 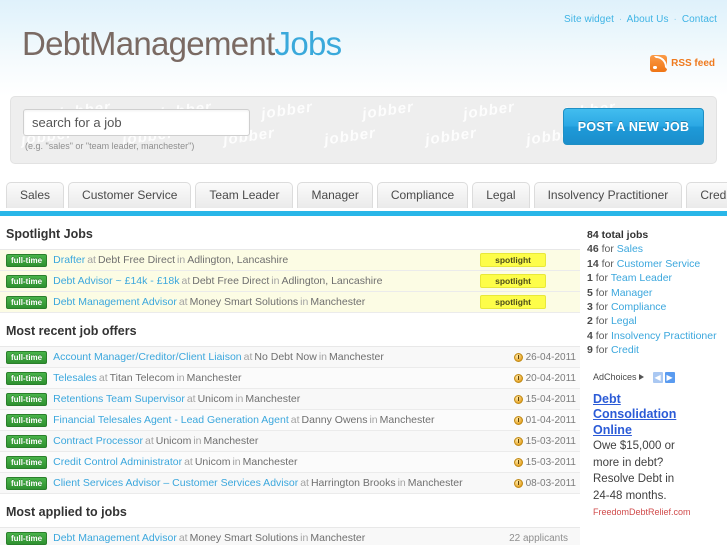 I want to click on spotlight-badge: spotlight, so click(x=513, y=260).